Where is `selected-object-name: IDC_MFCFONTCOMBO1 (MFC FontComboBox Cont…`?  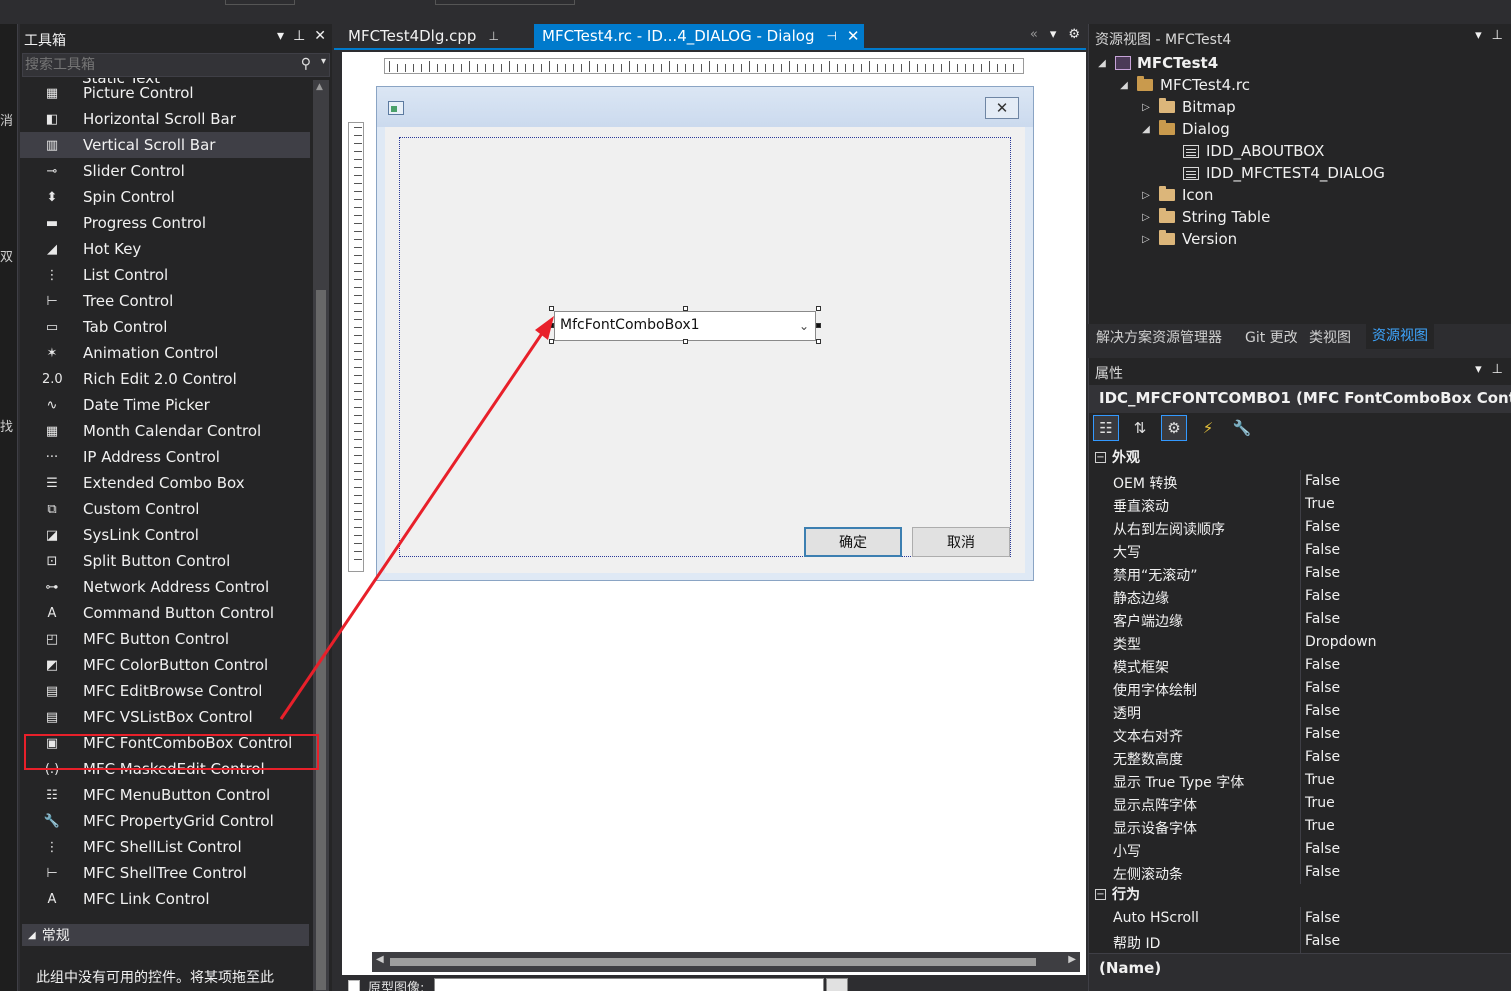
selected-object-name: IDC_MFCFONTCOMBO1 (MFC FontComboBox Cont… is located at coordinates (1300, 399).